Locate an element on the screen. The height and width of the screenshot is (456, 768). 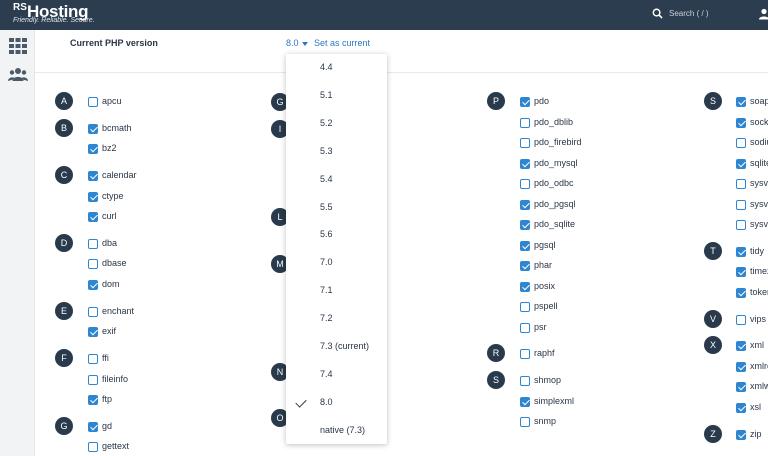
version-option: 7.4 is located at coordinates (336, 375).